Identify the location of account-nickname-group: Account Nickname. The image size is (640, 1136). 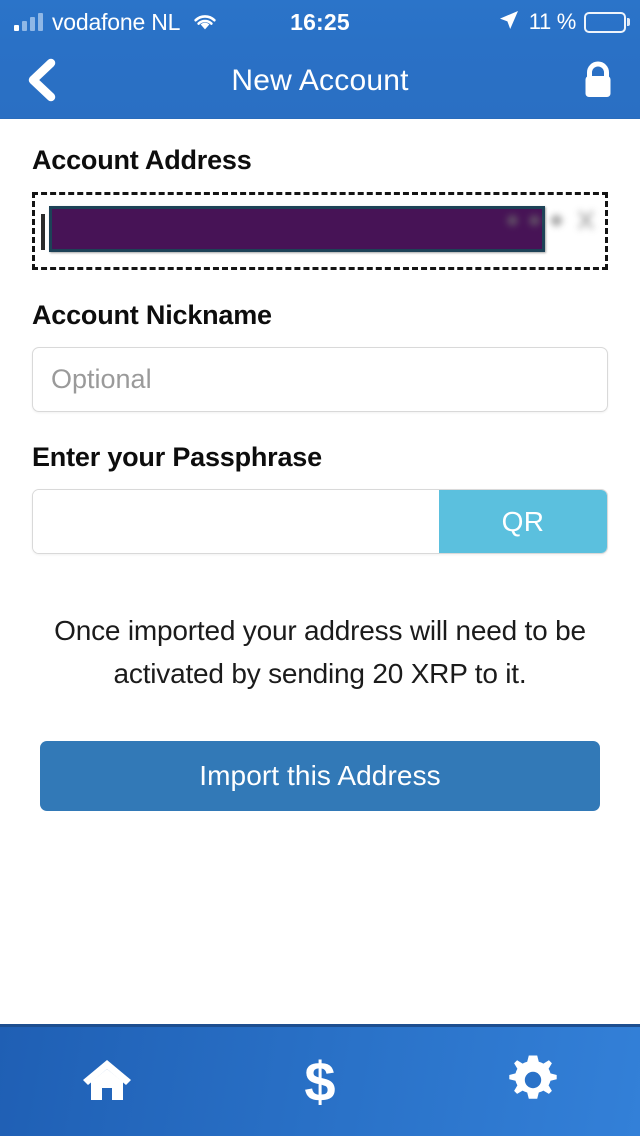
(320, 356).